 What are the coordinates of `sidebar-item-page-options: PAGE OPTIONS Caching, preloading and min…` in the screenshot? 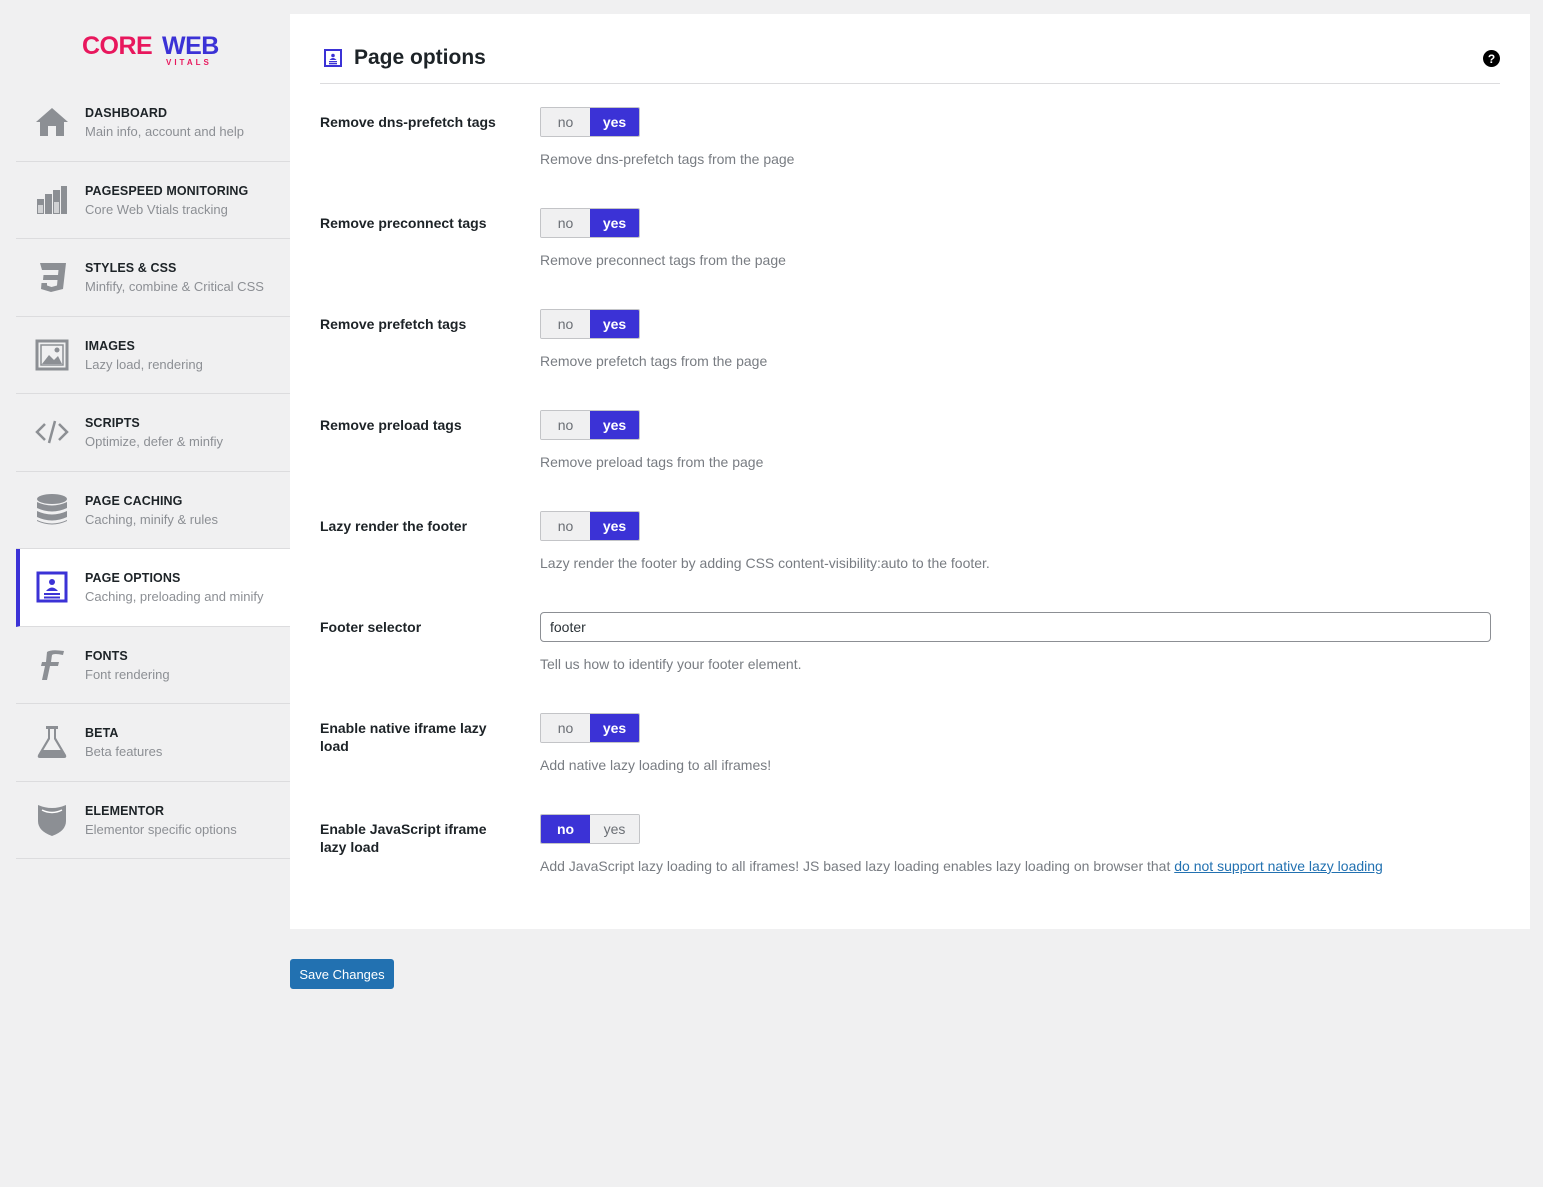 It's located at (153, 588).